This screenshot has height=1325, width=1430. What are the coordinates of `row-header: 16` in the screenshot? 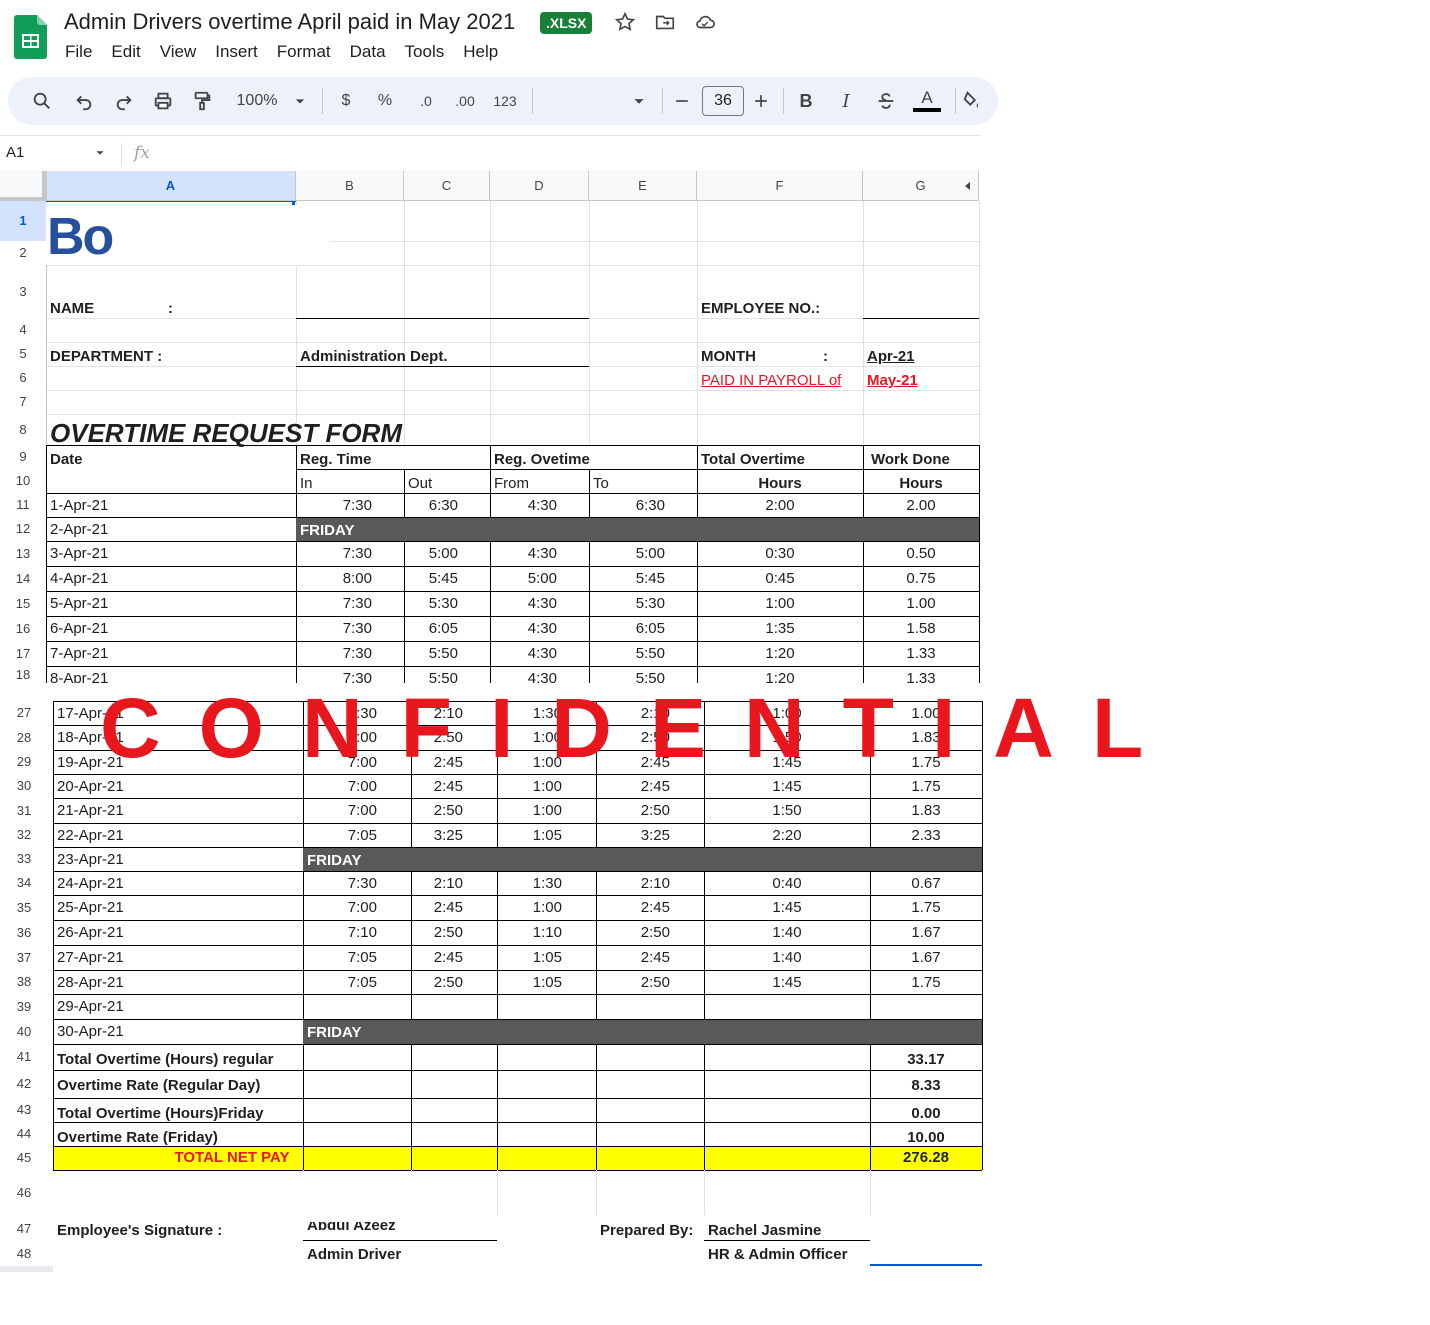 It's located at (23, 628).